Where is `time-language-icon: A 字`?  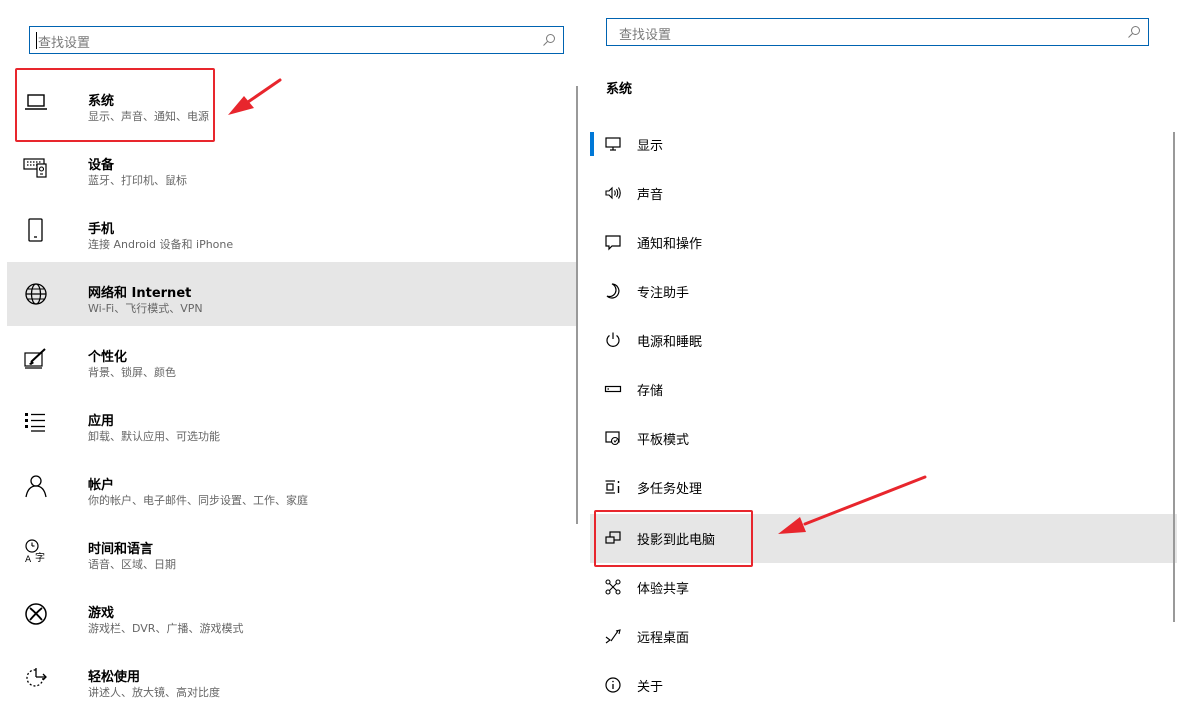
time-language-icon: A 字 is located at coordinates (35, 551).